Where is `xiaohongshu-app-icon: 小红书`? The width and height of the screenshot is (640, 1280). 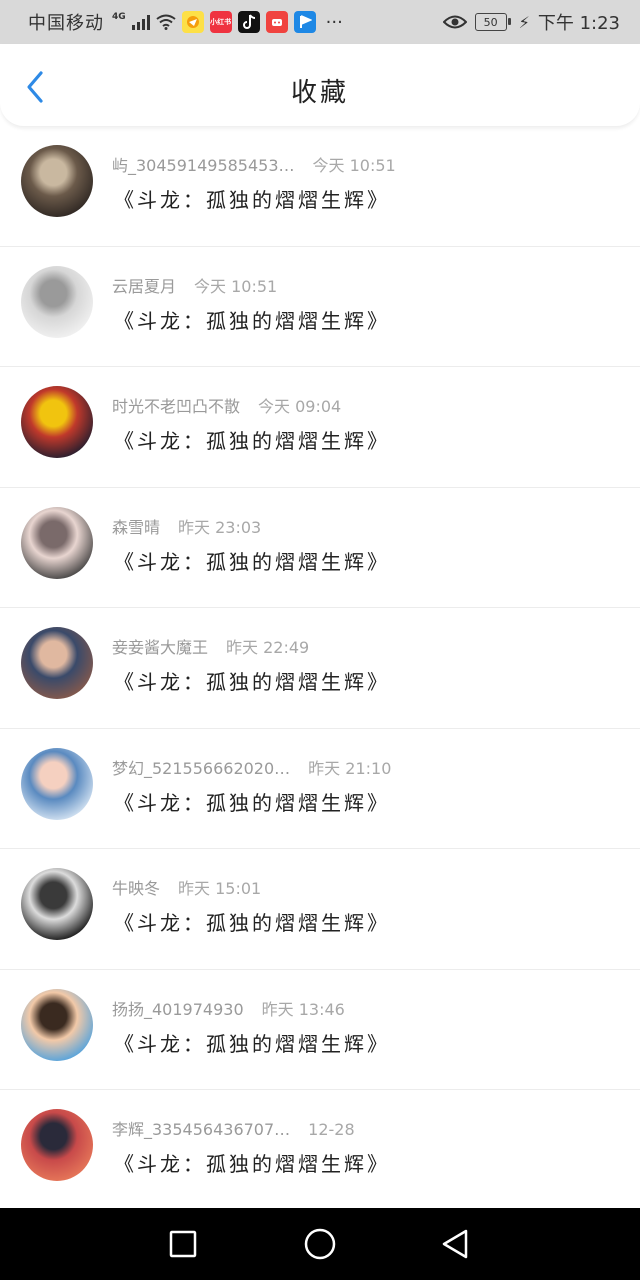 xiaohongshu-app-icon: 小红书 is located at coordinates (220, 22).